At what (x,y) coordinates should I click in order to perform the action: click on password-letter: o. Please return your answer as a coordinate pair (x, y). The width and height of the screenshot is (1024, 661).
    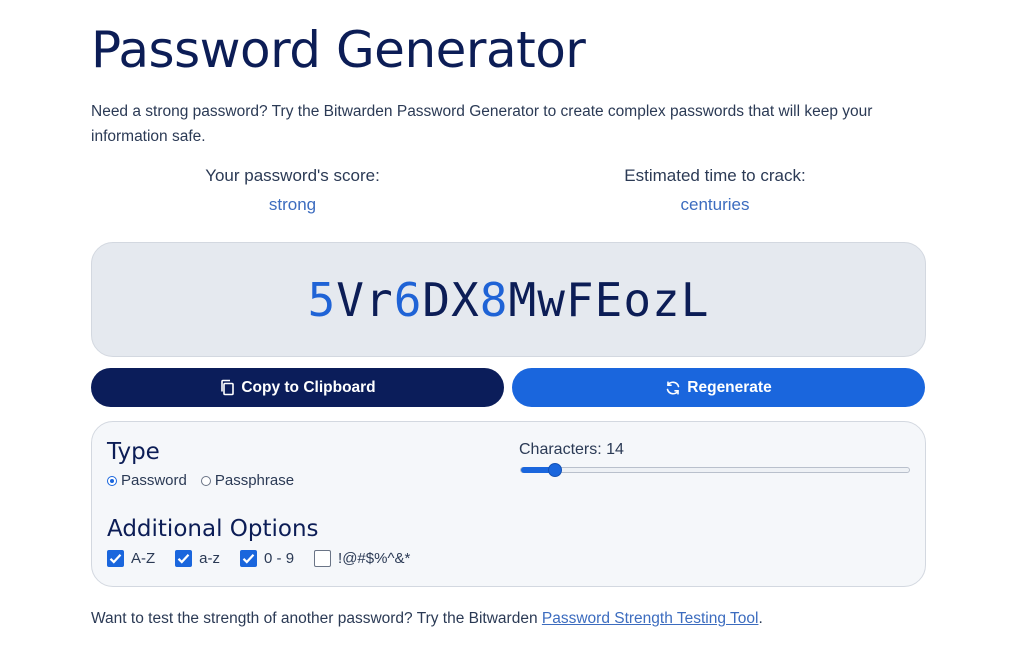
    Looking at the image, I should click on (638, 299).